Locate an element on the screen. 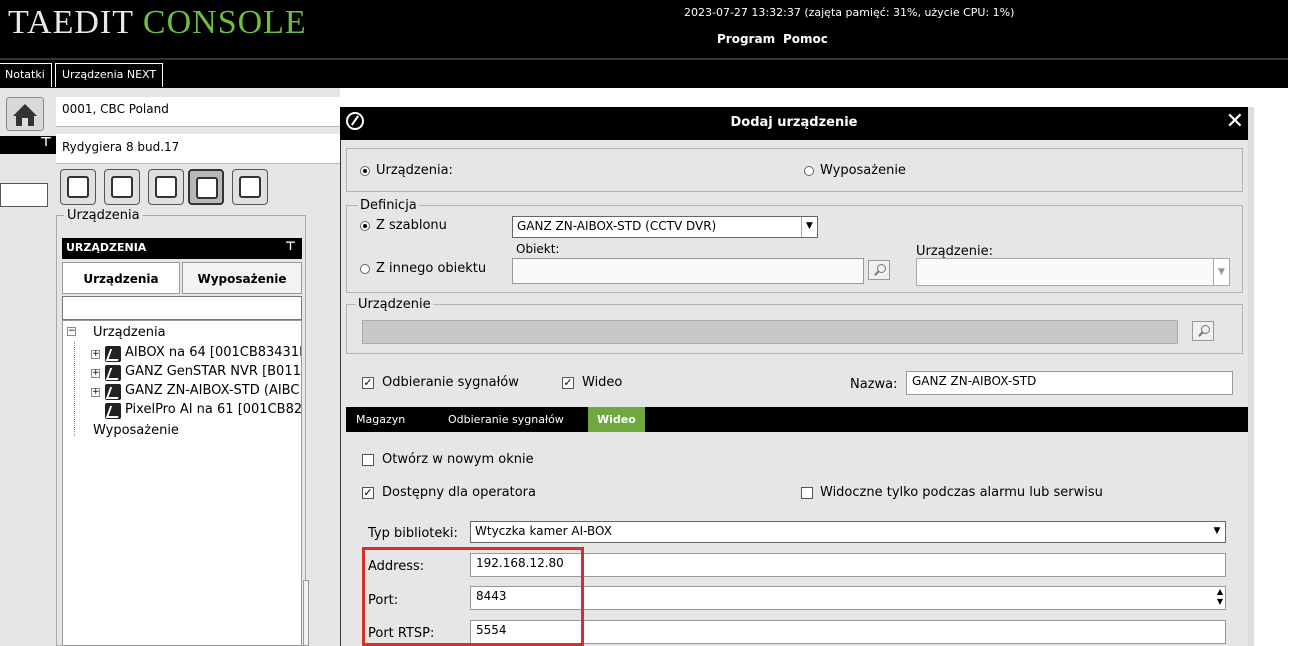  urzadzenie-select: ▼ is located at coordinates (1073, 272).